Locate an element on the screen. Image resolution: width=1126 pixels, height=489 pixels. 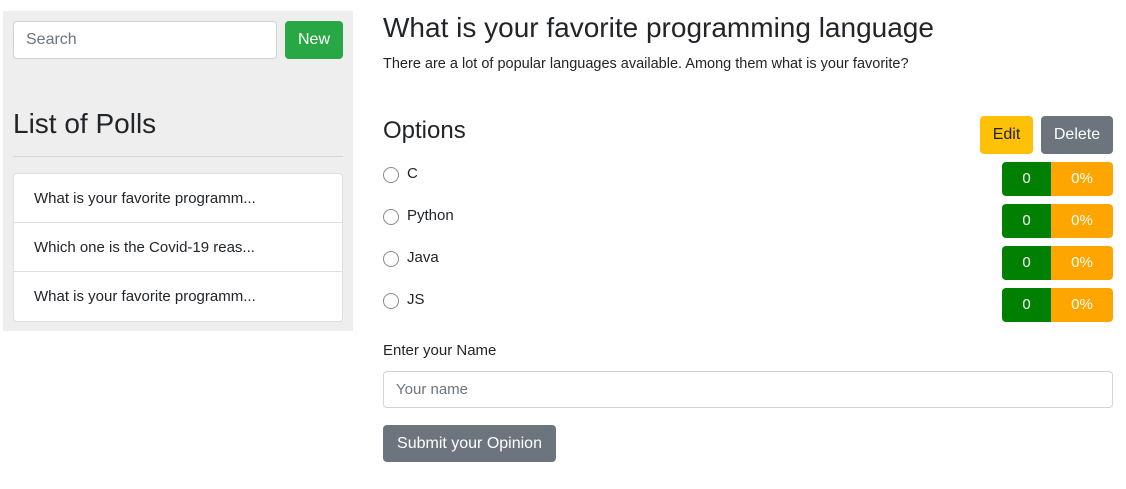
new-poll-button: New is located at coordinates (314, 40).